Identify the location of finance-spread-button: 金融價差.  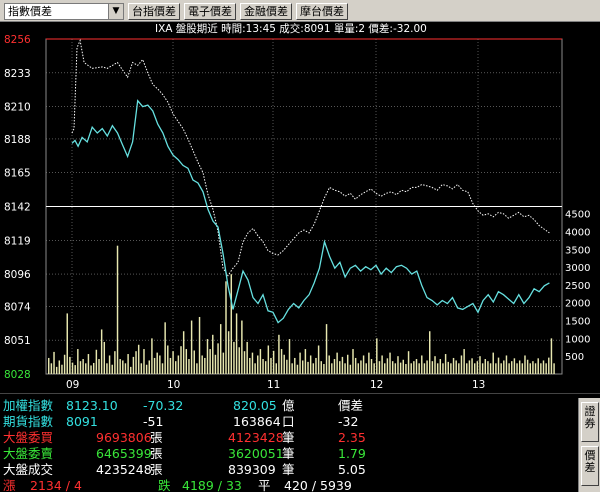
(266, 11).